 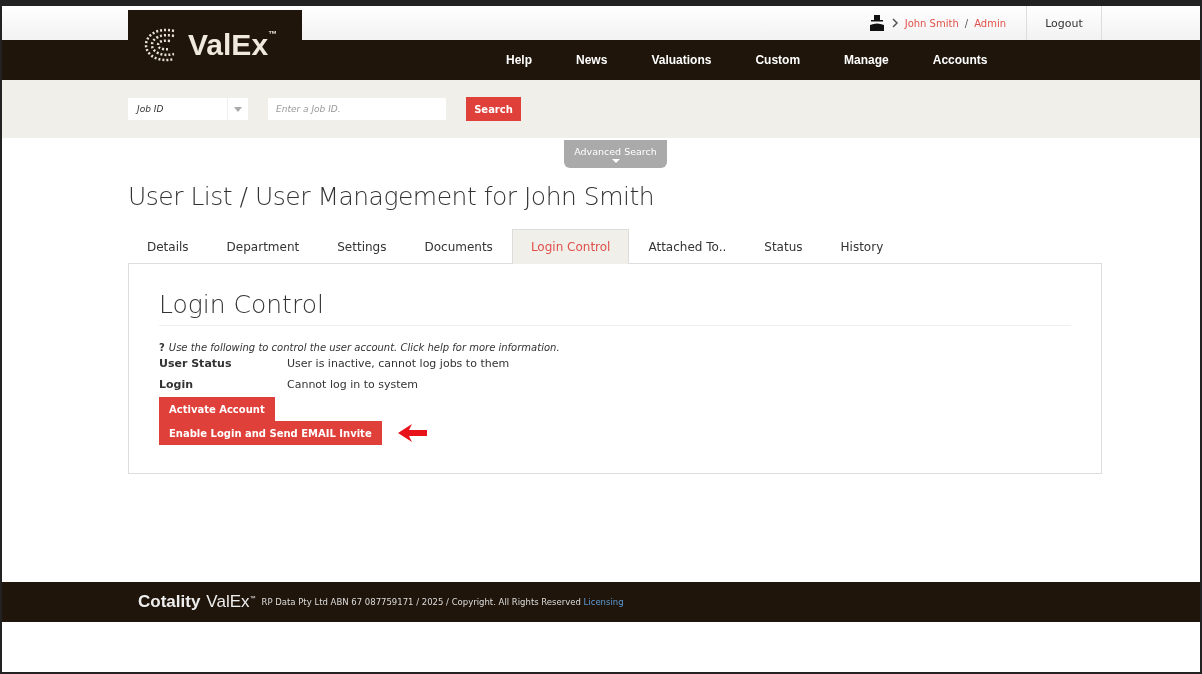 What do you see at coordinates (398, 364) in the screenshot?
I see `field-value: User is inactive, cannot log jobs to them` at bounding box center [398, 364].